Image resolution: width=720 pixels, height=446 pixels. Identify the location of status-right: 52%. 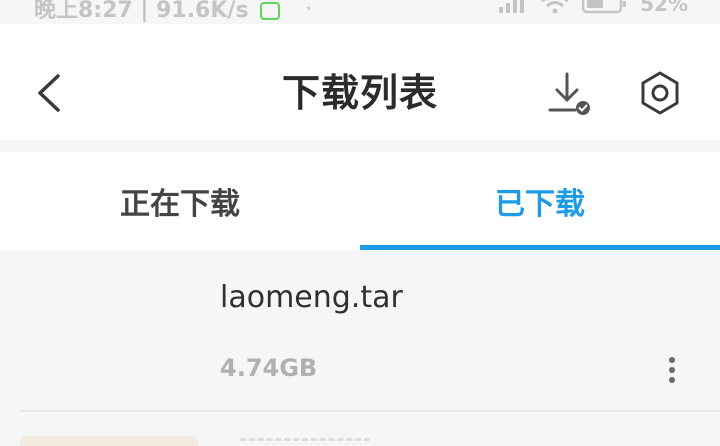
(593, 8).